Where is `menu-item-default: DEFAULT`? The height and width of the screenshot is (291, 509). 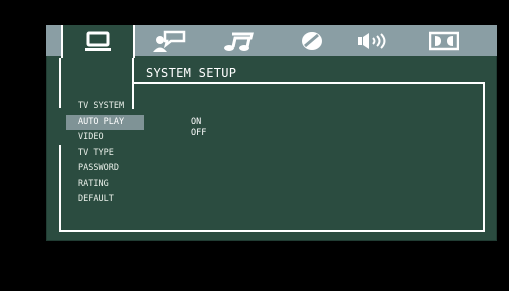
menu-item-default: DEFAULT is located at coordinates (105, 200).